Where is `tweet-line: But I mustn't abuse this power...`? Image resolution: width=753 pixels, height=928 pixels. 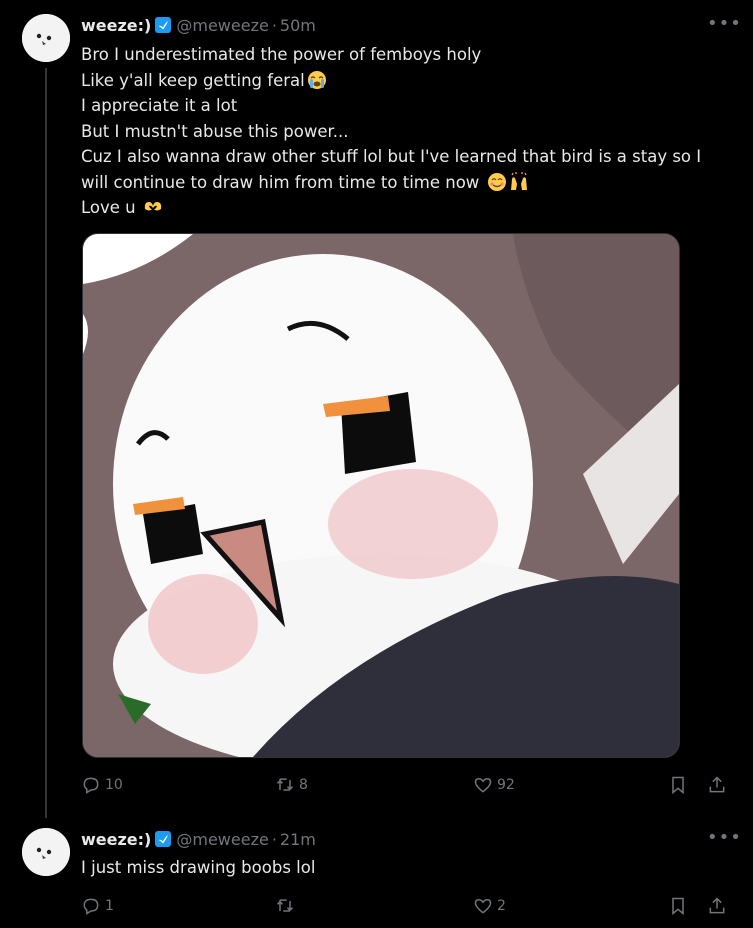 tweet-line: But I mustn't abuse this power... is located at coordinates (215, 131).